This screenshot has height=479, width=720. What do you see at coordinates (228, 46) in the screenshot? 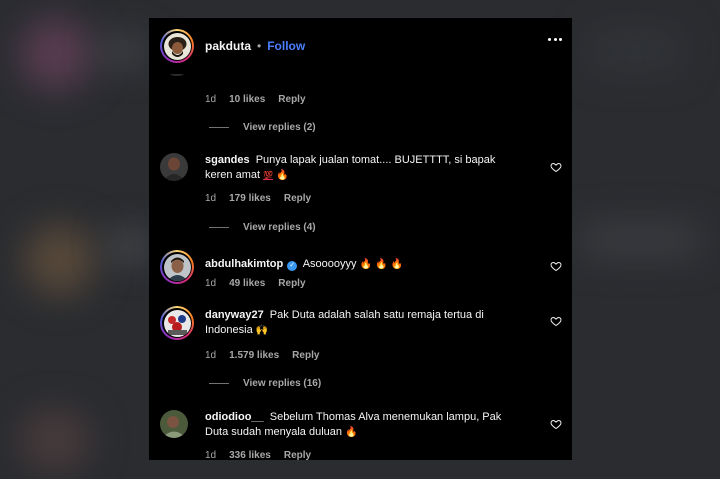
I see `post-username: pakduta` at bounding box center [228, 46].